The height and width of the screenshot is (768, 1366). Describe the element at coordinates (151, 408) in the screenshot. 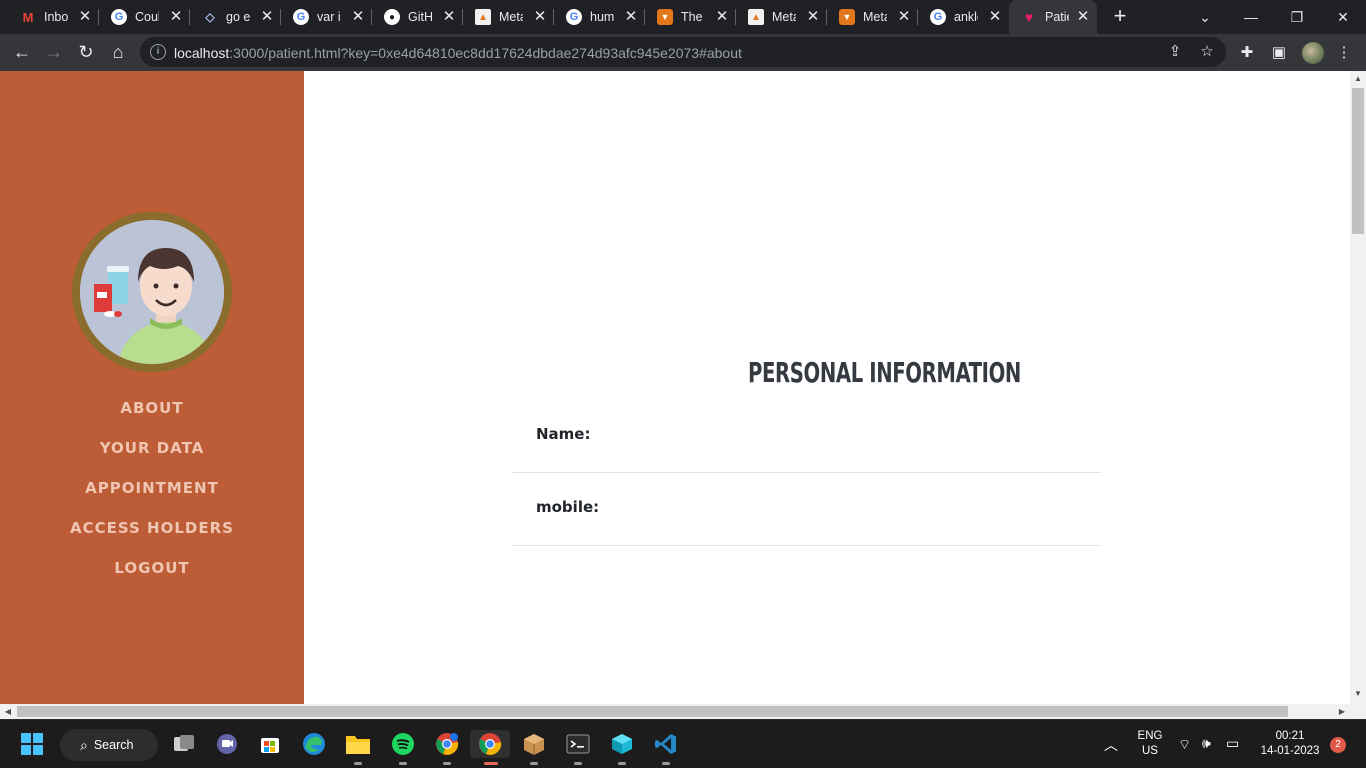

I see `nav-link-about: ABOUT` at that location.